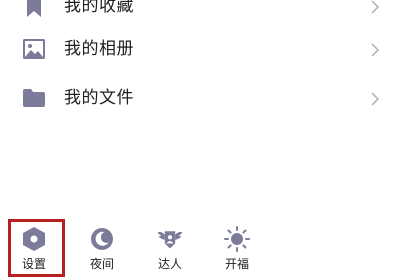  I want to click on folder-icon, so click(34, 98).